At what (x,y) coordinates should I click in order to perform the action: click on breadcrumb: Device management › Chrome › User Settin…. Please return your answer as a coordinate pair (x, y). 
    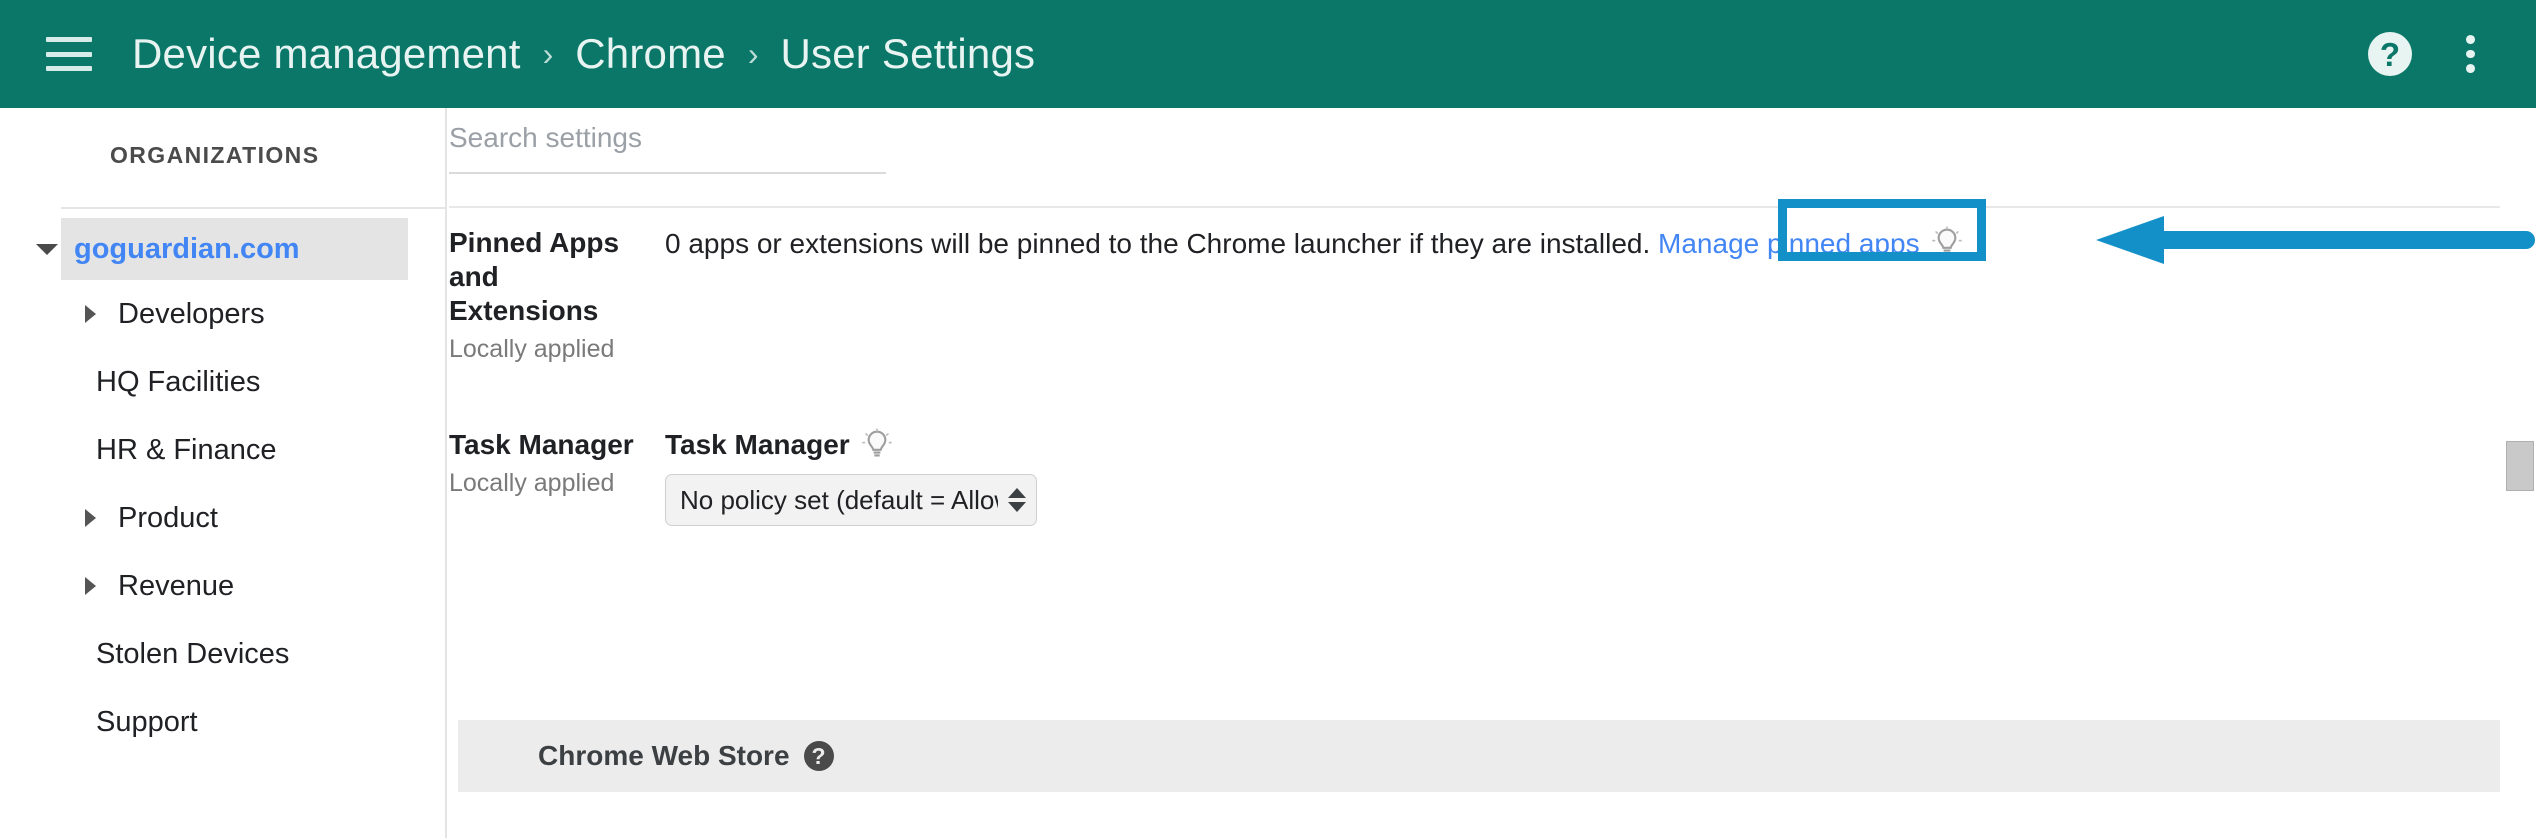
    Looking at the image, I should click on (1250, 54).